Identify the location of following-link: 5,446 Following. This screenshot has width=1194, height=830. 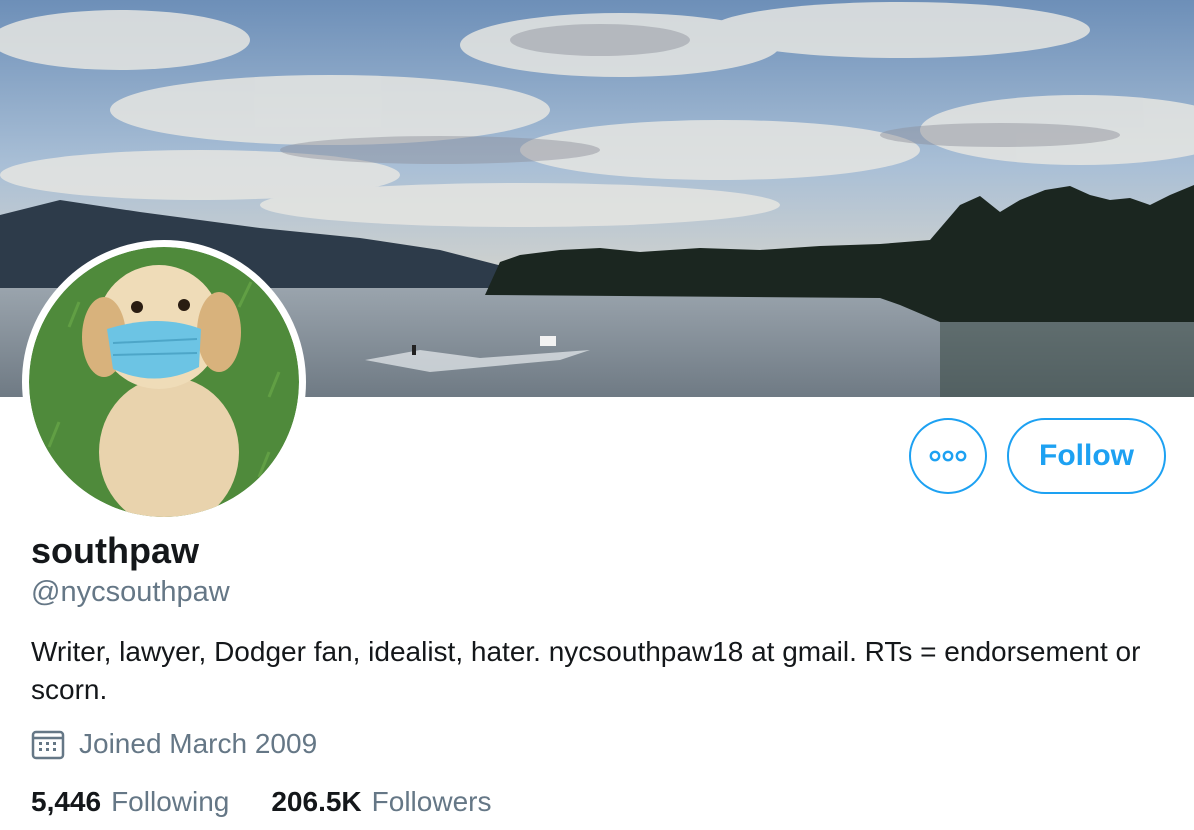
(130, 802).